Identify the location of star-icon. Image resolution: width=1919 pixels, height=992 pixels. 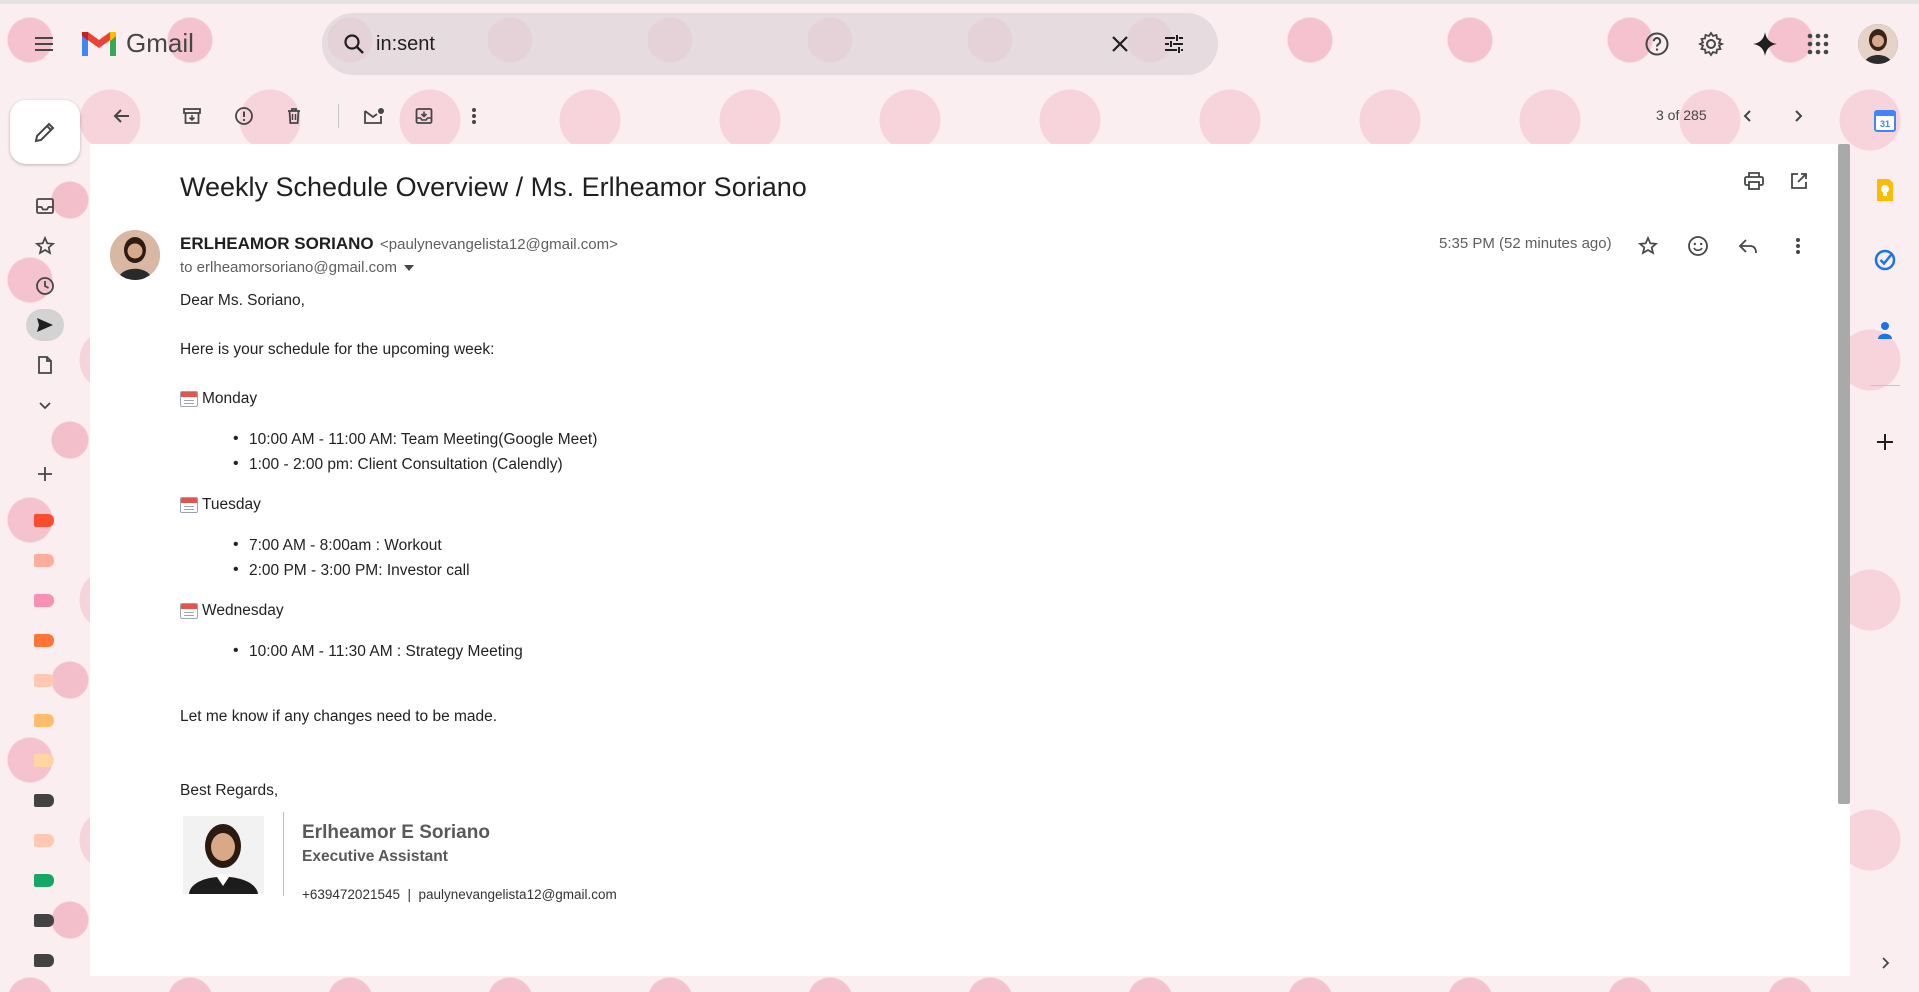
(1648, 245).